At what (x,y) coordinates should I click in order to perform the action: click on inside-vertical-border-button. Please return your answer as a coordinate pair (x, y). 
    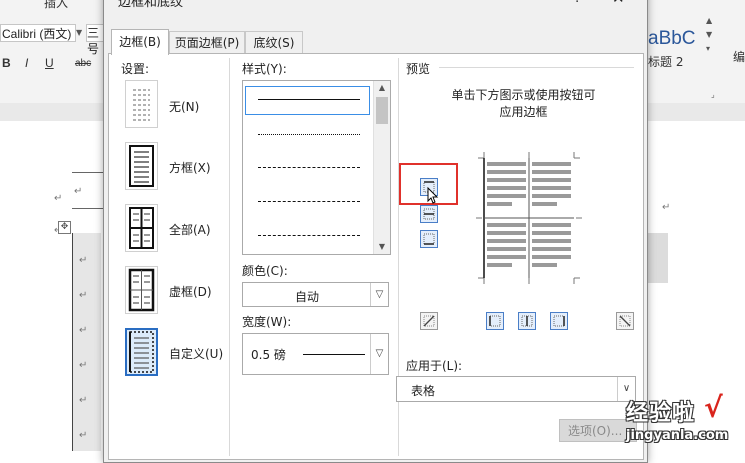
    Looking at the image, I should click on (527, 321).